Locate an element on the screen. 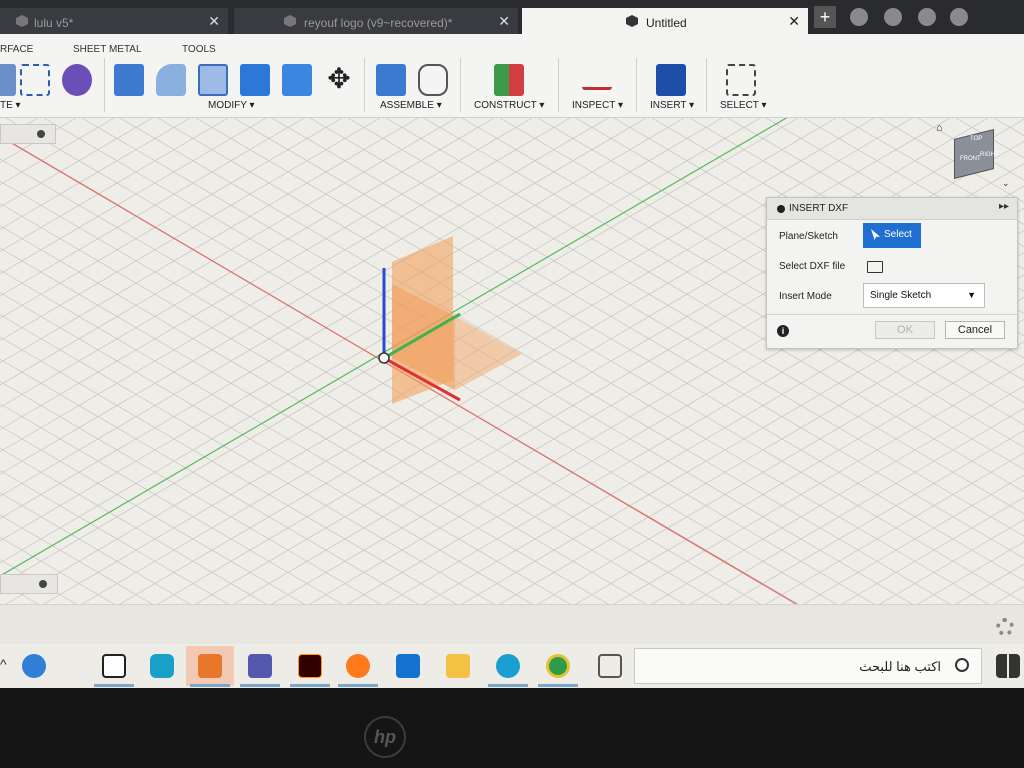  insert-image-icon is located at coordinates (671, 80).